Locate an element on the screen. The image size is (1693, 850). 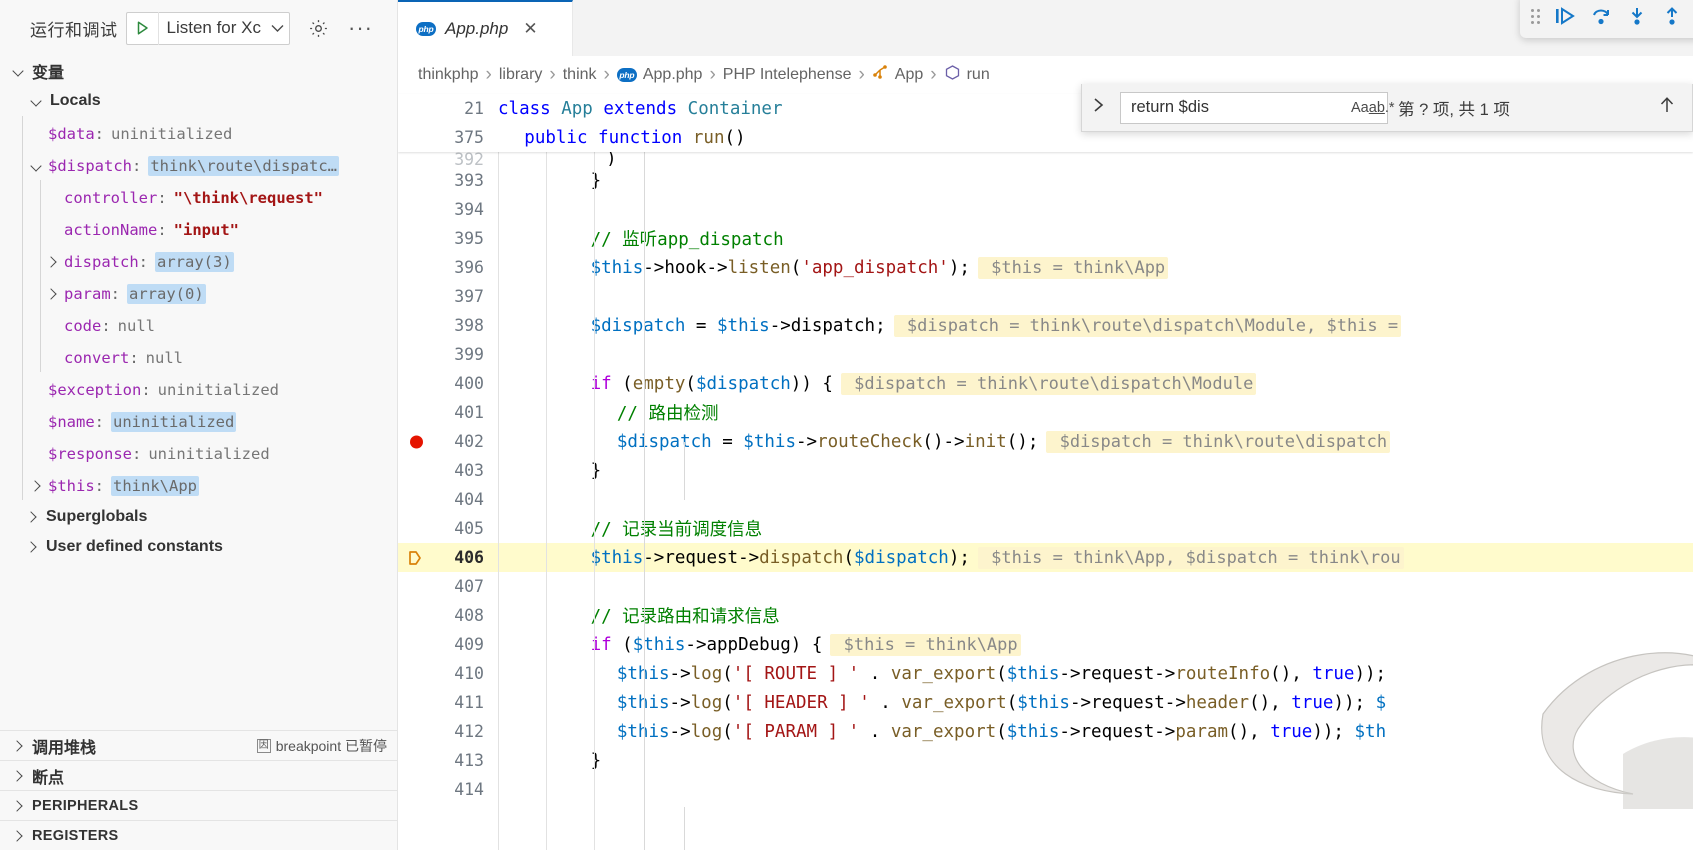
sidebar-panel-peripherals: PERIPHERALS is located at coordinates (198, 805).